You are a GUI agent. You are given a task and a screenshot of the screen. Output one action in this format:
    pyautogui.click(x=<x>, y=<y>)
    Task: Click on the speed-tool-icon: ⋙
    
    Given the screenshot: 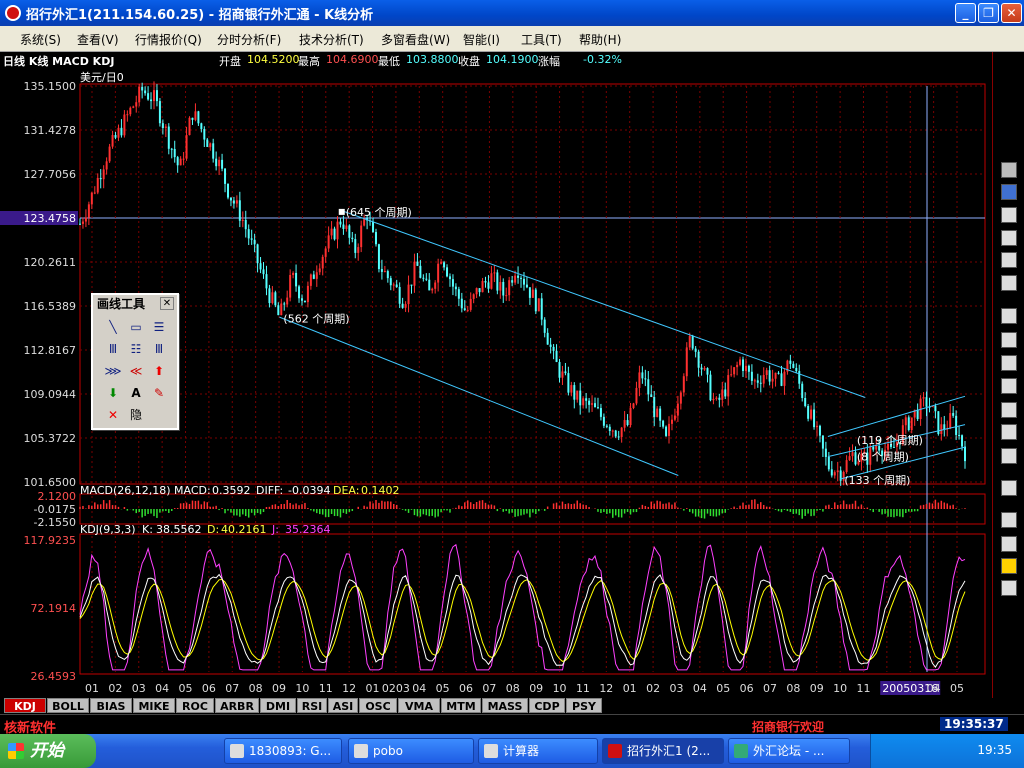 What is the action you would take?
    pyautogui.click(x=113, y=371)
    